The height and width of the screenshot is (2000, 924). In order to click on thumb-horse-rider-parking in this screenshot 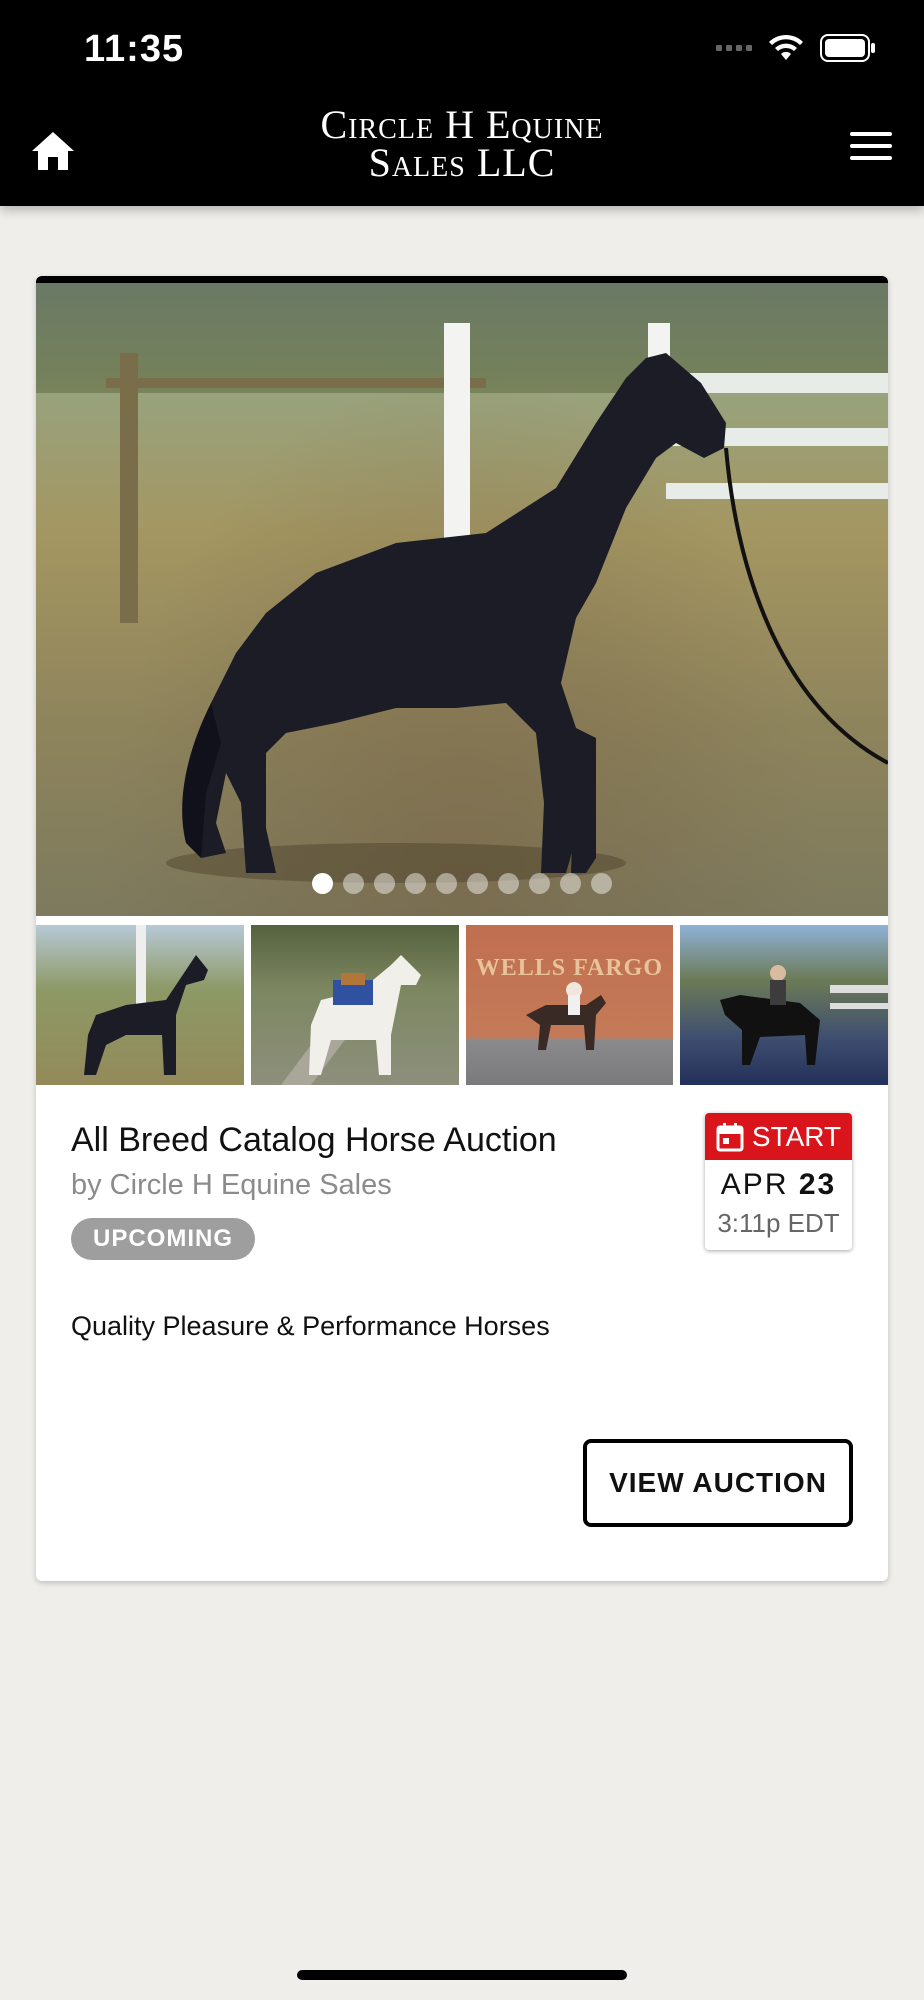, I will do `click(784, 1005)`.